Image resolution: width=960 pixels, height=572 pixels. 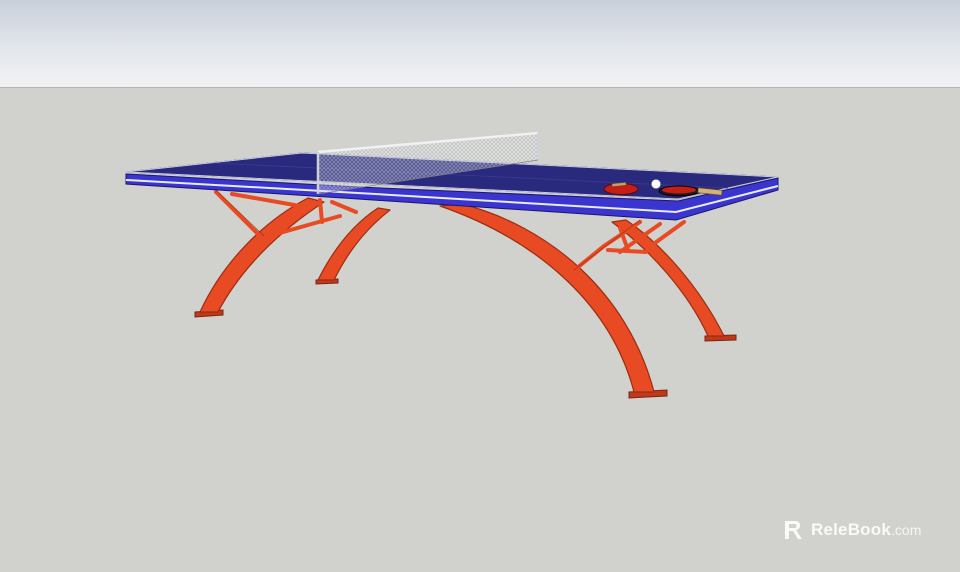 I want to click on watermark-tld: .com, so click(x=906, y=530).